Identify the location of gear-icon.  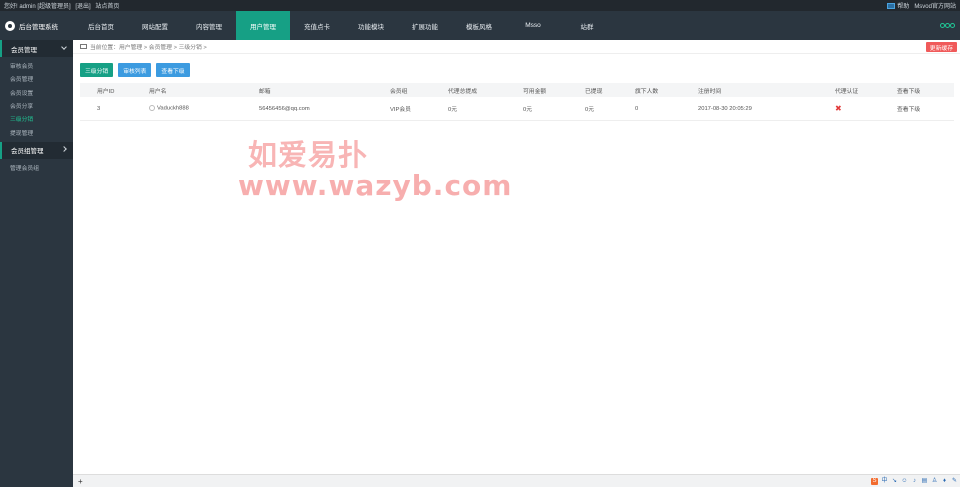
(10, 25).